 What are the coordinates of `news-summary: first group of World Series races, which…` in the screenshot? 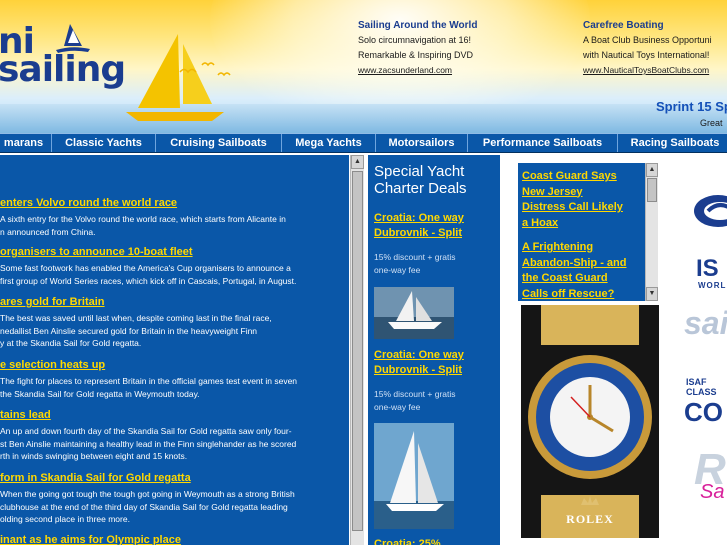 It's located at (148, 280).